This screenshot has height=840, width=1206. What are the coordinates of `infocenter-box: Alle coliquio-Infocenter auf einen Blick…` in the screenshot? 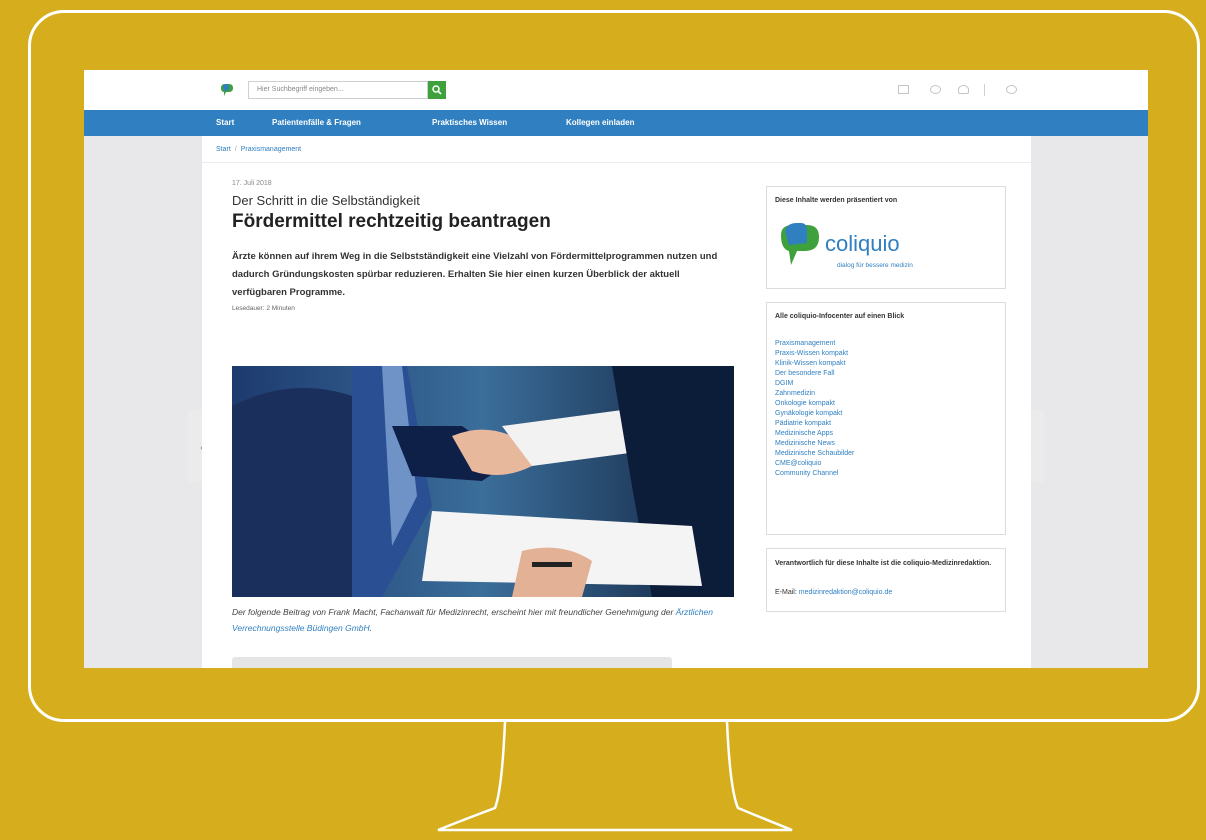 It's located at (886, 418).